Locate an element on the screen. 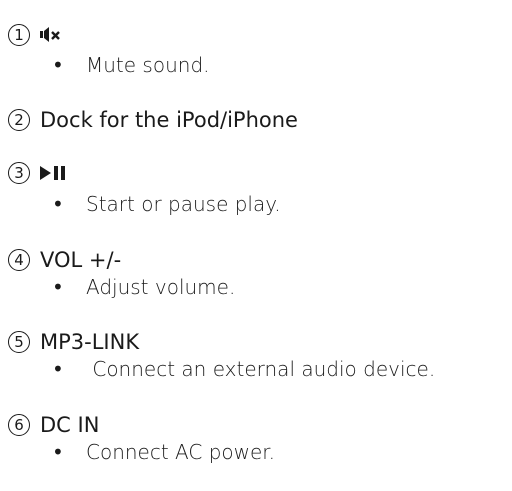 Image resolution: width=512 pixels, height=491 pixels. item-number-badge: 5 is located at coordinates (19, 342).